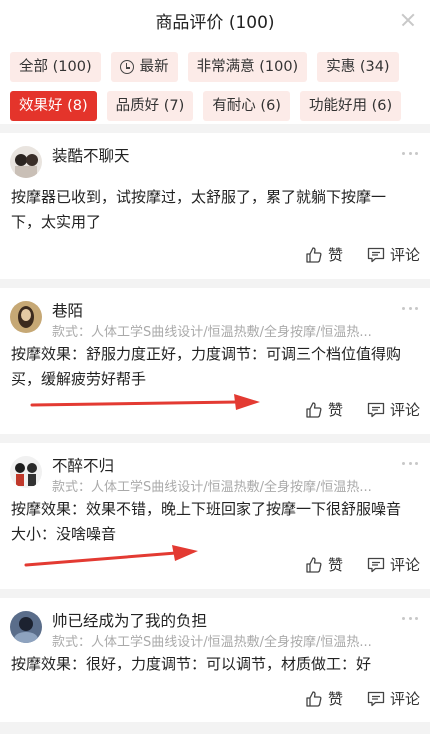 This screenshot has height=734, width=430. Describe the element at coordinates (191, 664) in the screenshot. I see `review-content-line: 按摩效果：很好，力度调节：可以调节，材质做工：好` at that location.